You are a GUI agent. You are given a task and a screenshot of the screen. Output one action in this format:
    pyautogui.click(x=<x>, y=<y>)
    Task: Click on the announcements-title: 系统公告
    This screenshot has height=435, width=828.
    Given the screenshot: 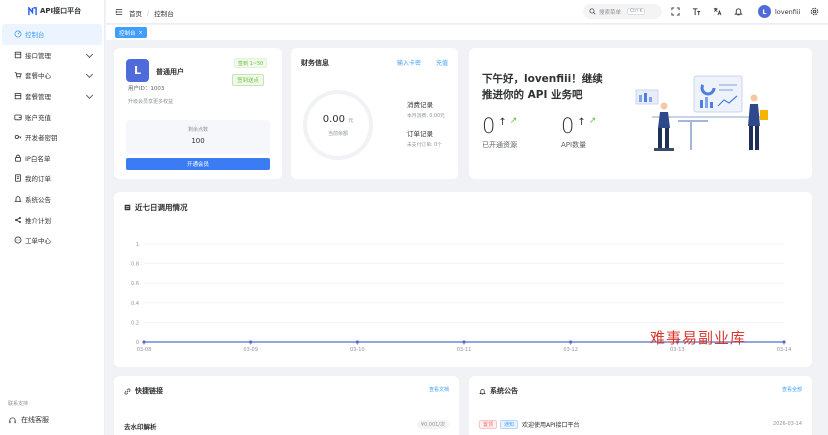 What is the action you would take?
    pyautogui.click(x=498, y=391)
    